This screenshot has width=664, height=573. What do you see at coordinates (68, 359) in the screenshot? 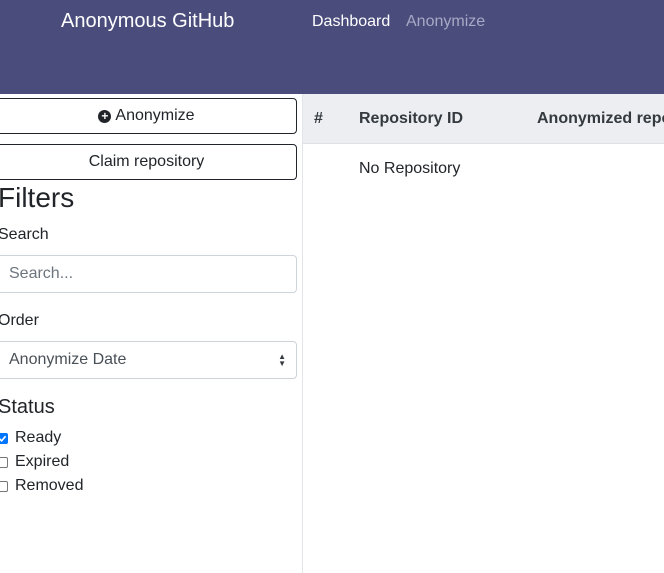
I see `order-select-value: Anonymize Date` at bounding box center [68, 359].